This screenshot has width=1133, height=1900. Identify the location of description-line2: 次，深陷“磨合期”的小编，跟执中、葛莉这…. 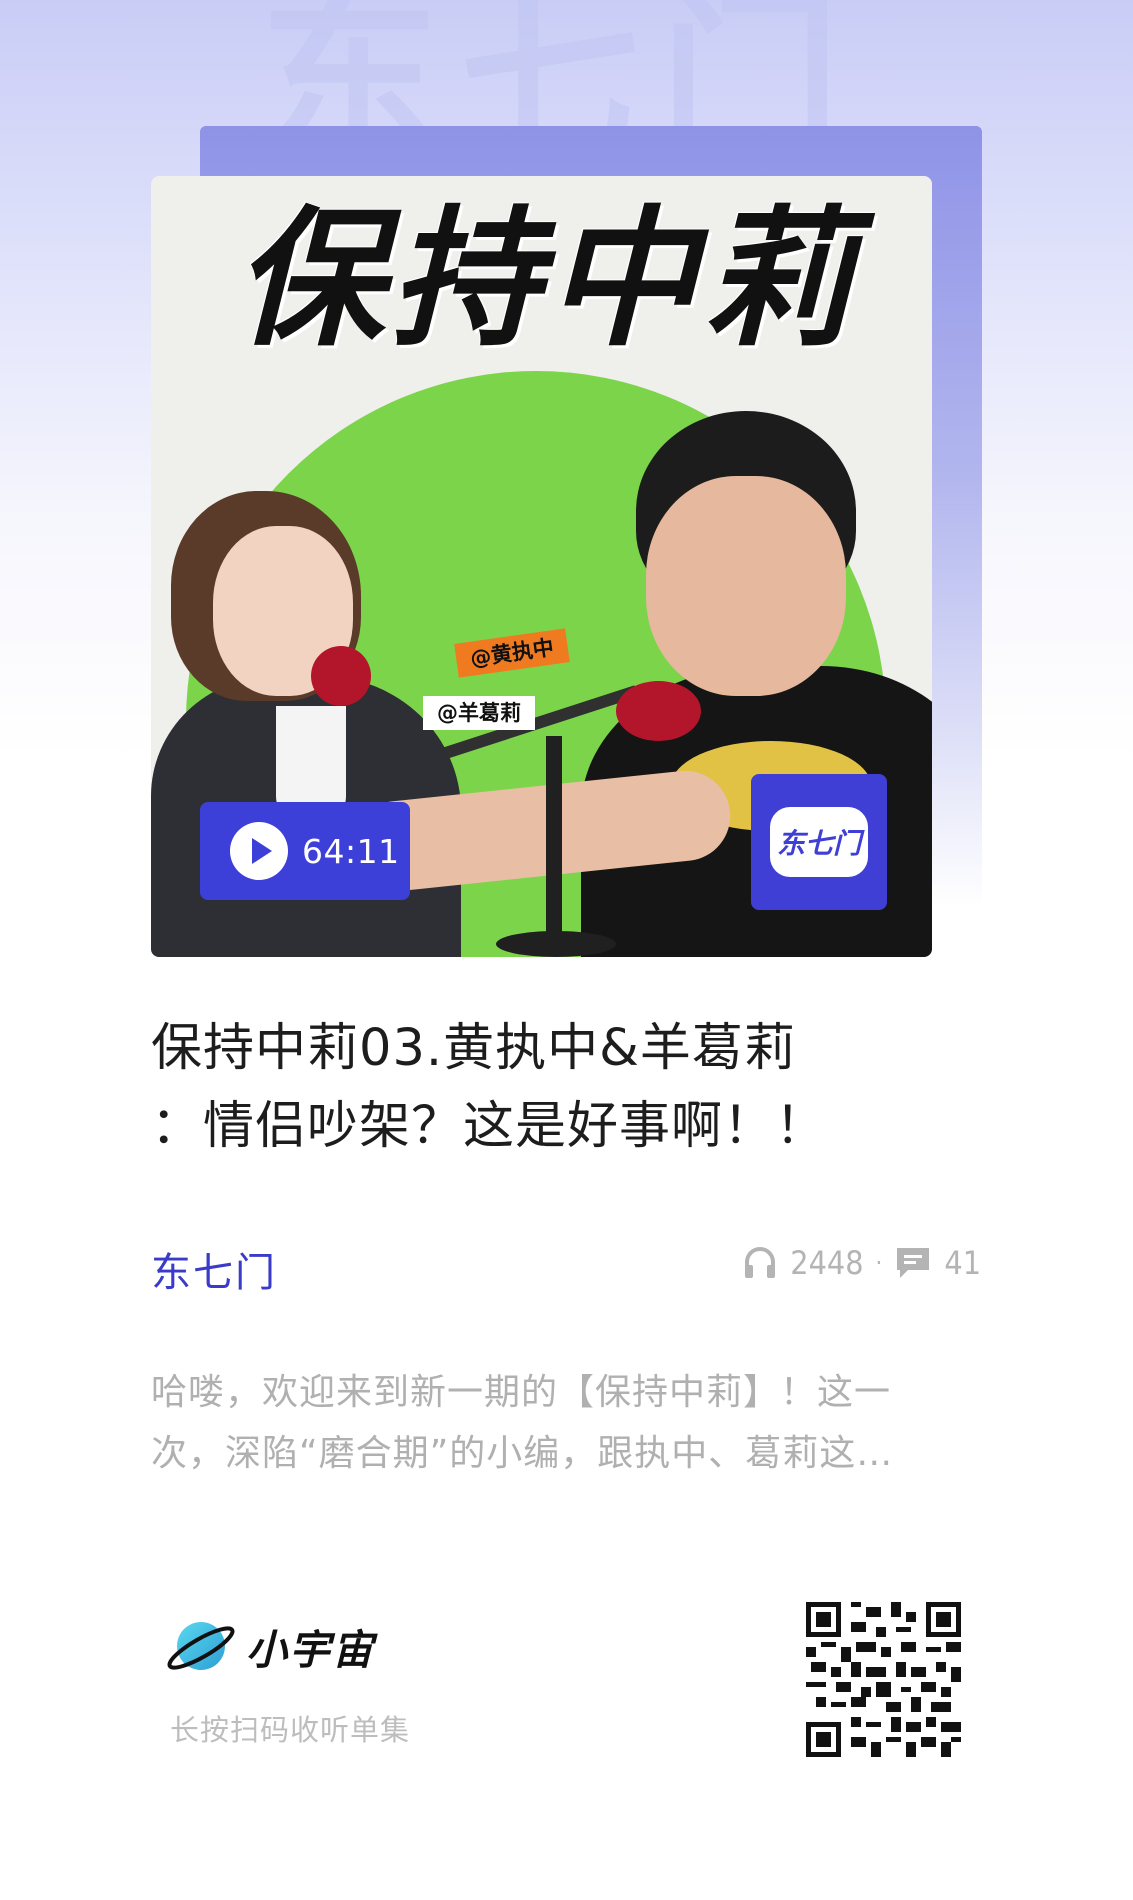
(522, 1453).